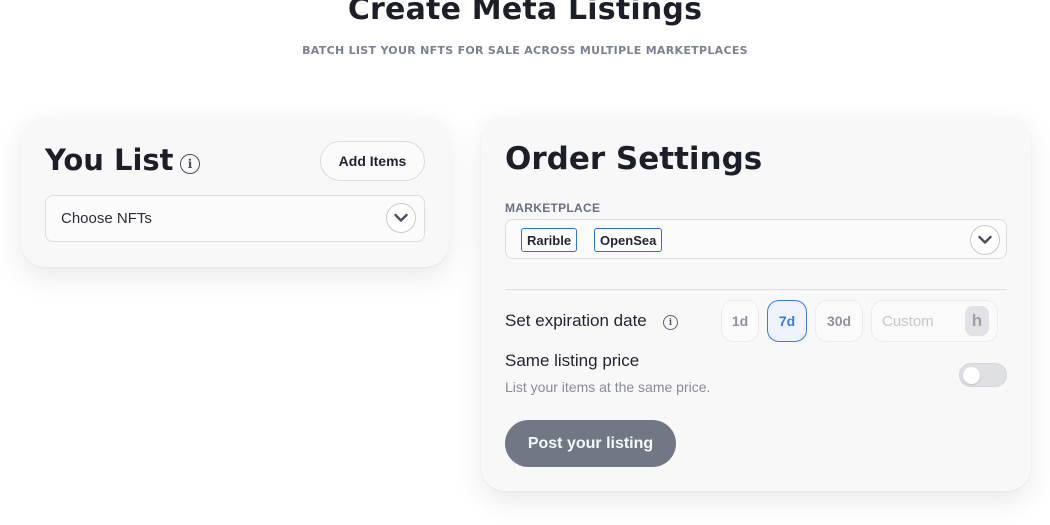 The width and height of the screenshot is (1050, 525). I want to click on duration-30d-button: 30d, so click(839, 321).